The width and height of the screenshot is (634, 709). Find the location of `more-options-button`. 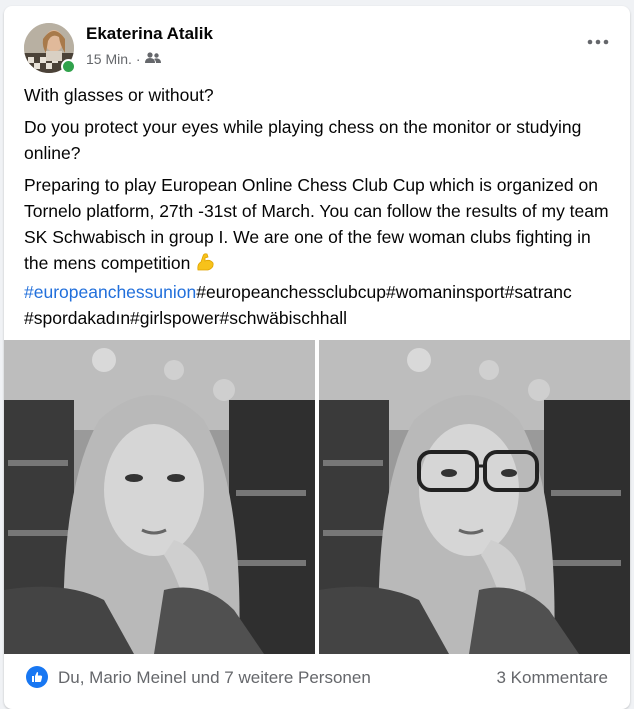

more-options-button is located at coordinates (598, 42).